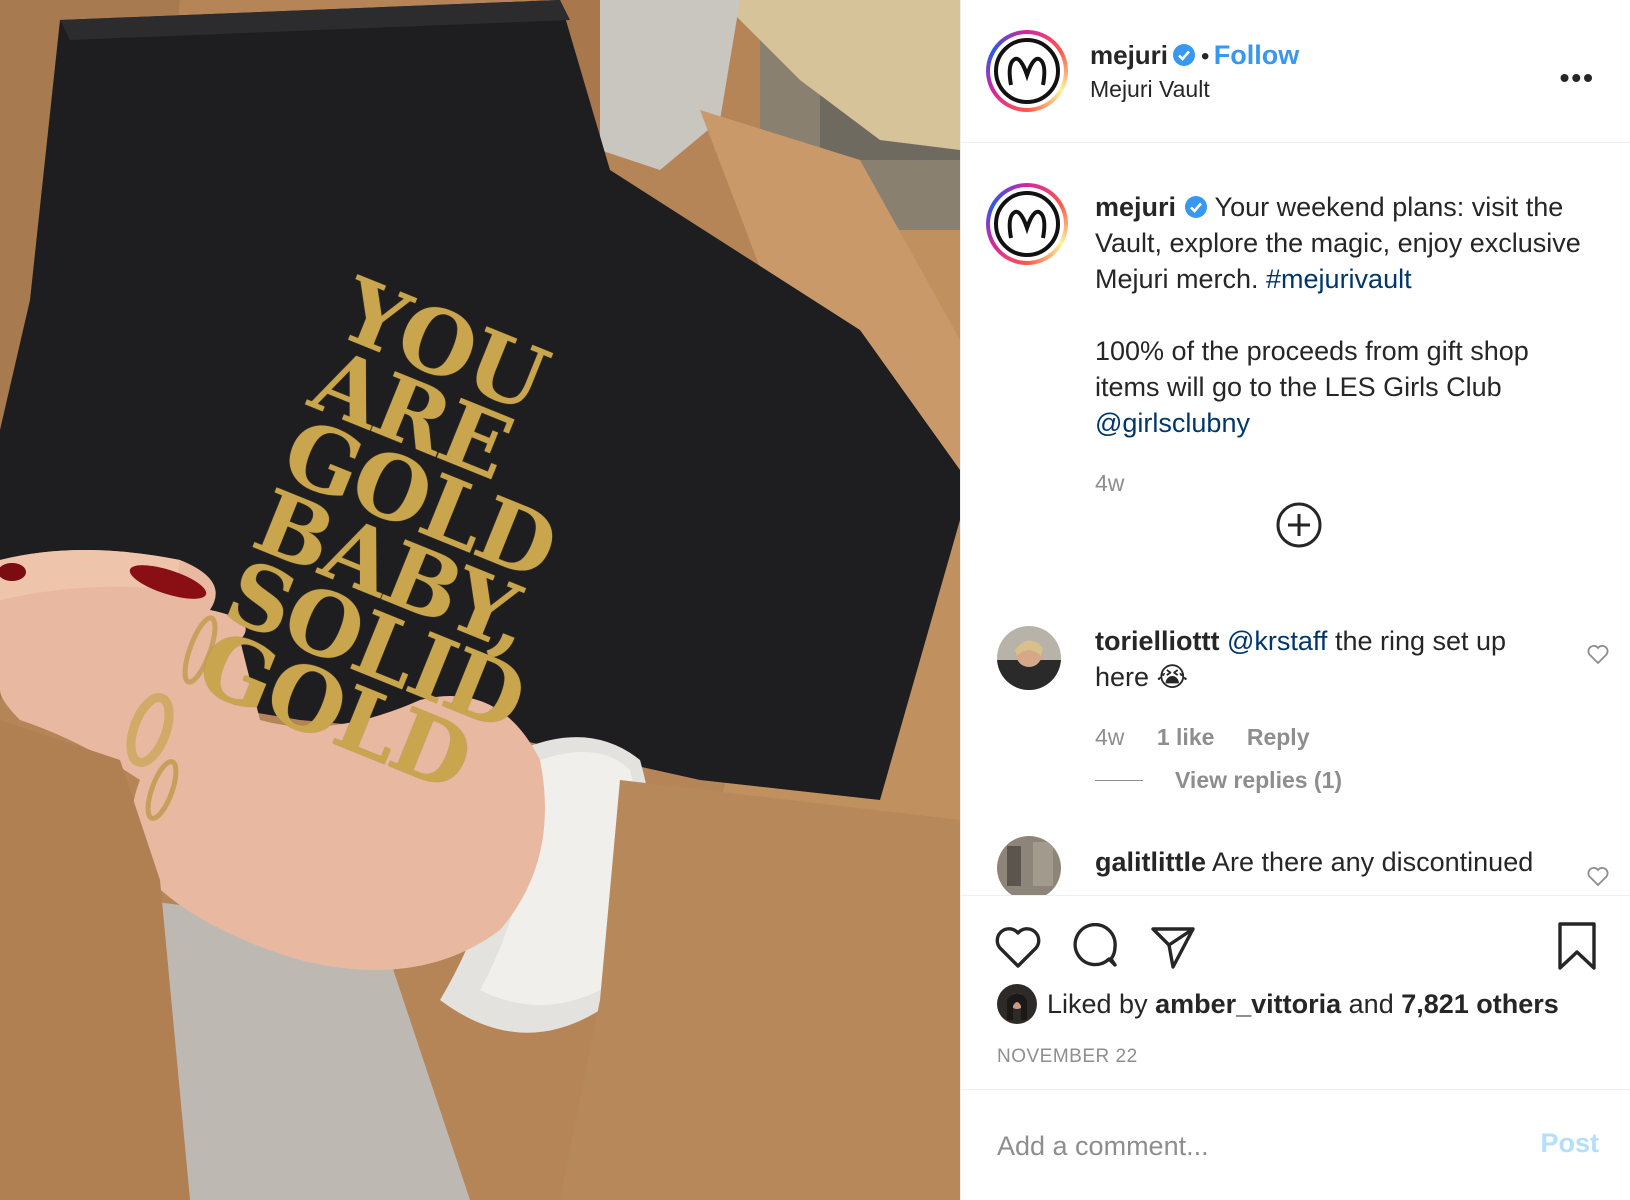  What do you see at coordinates (1186, 737) in the screenshot?
I see `comment-likes: 1 like` at bounding box center [1186, 737].